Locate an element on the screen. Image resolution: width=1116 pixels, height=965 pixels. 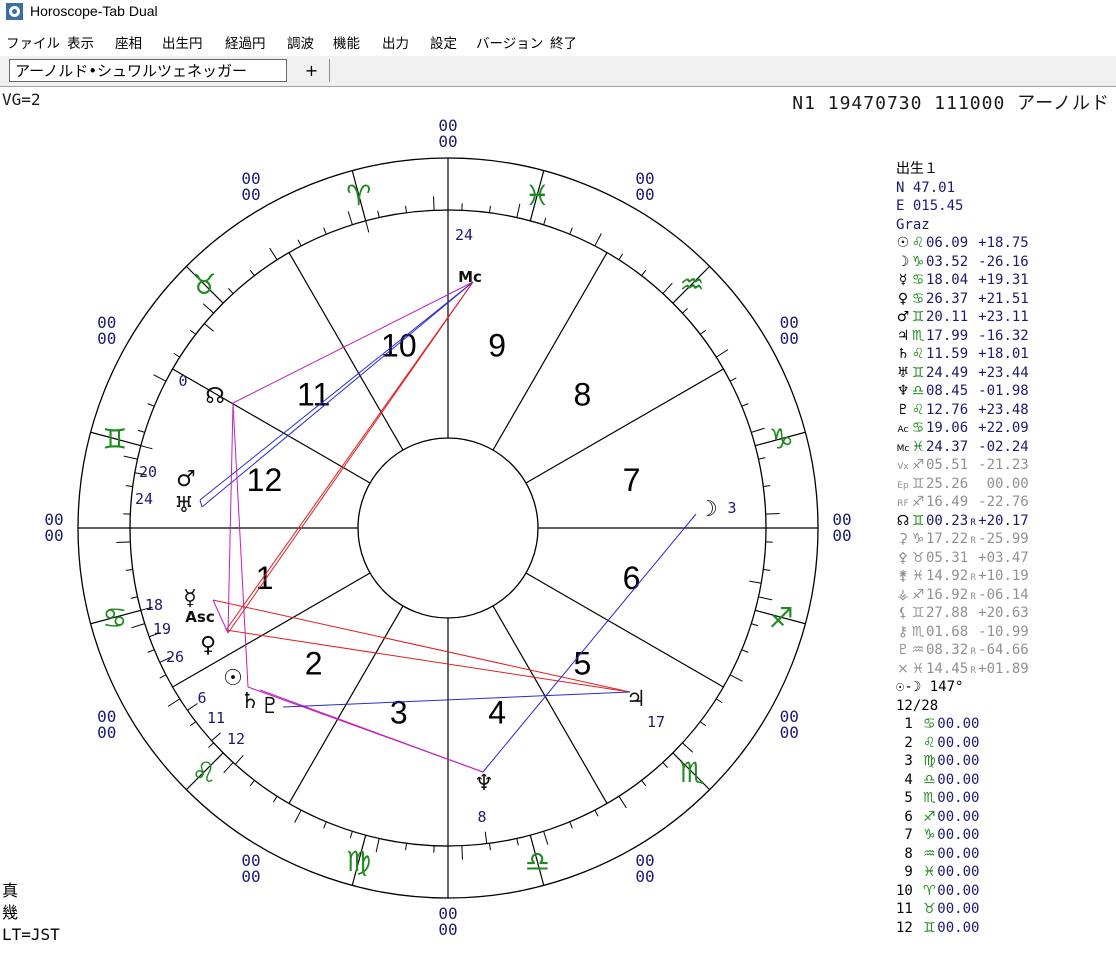
planet-position: 01.68 is located at coordinates (947, 631).